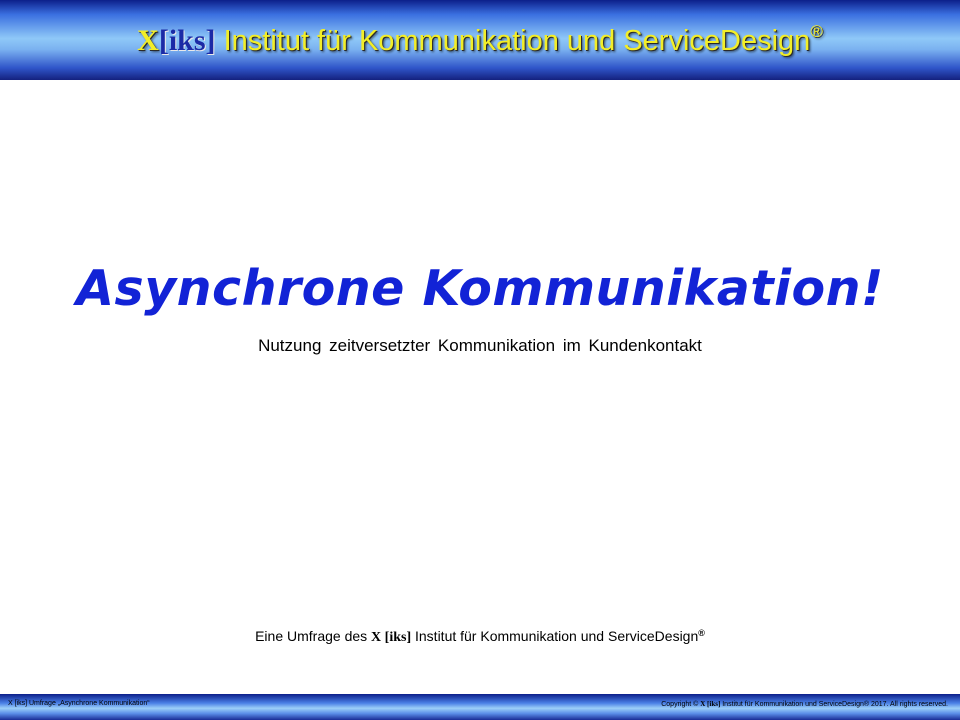 Image resolution: width=960 pixels, height=720 pixels. I want to click on footer-brand: X [iks], so click(710, 704).